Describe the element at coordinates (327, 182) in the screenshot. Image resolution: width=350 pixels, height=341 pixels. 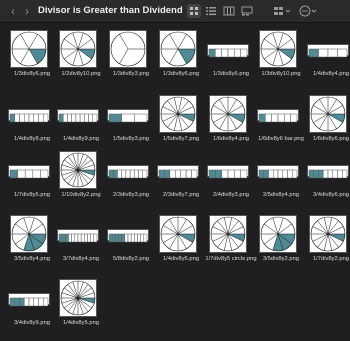
I see `file-item: 3/4div8y6.png` at that location.